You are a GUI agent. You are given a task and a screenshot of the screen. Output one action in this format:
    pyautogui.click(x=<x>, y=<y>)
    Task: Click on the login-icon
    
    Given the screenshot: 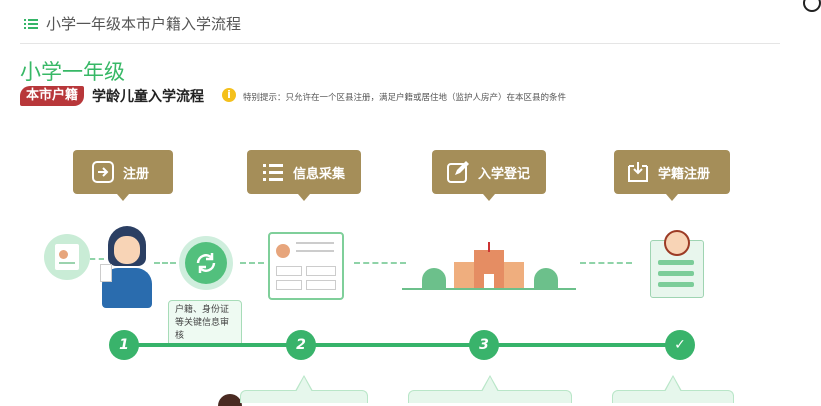 What is the action you would take?
    pyautogui.click(x=103, y=172)
    